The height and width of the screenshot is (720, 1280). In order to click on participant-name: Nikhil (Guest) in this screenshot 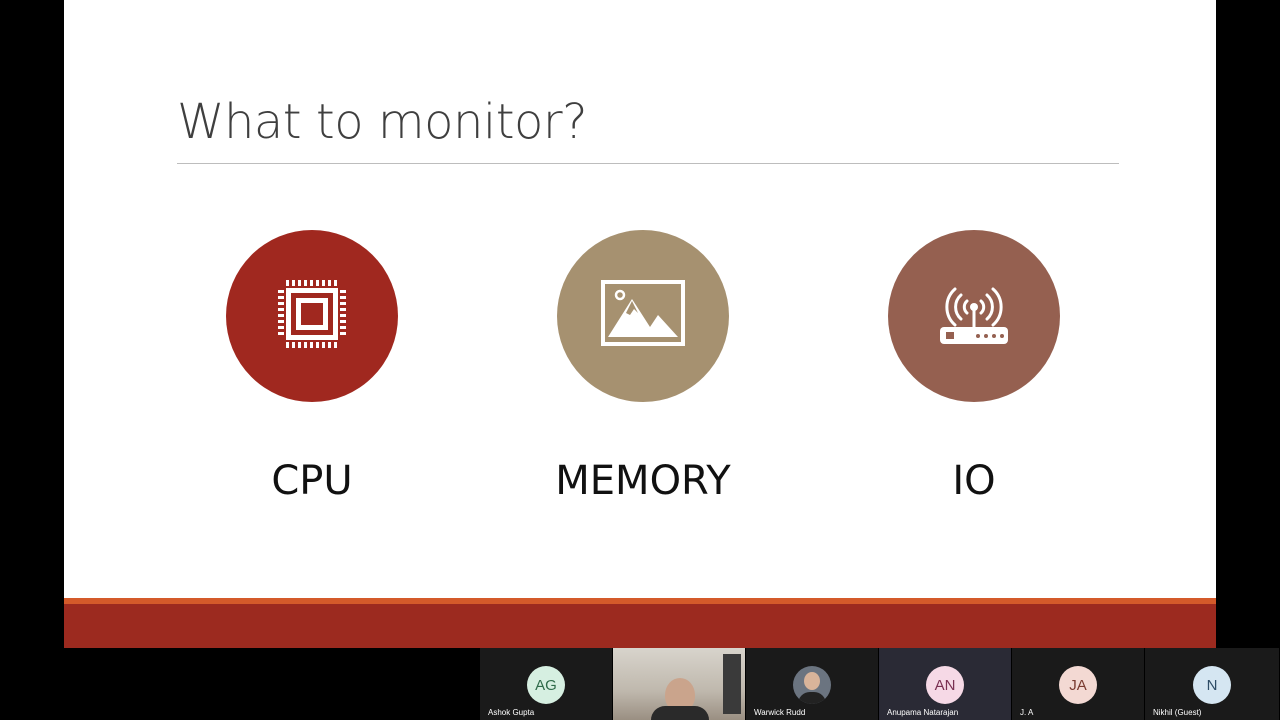, I will do `click(1177, 712)`.